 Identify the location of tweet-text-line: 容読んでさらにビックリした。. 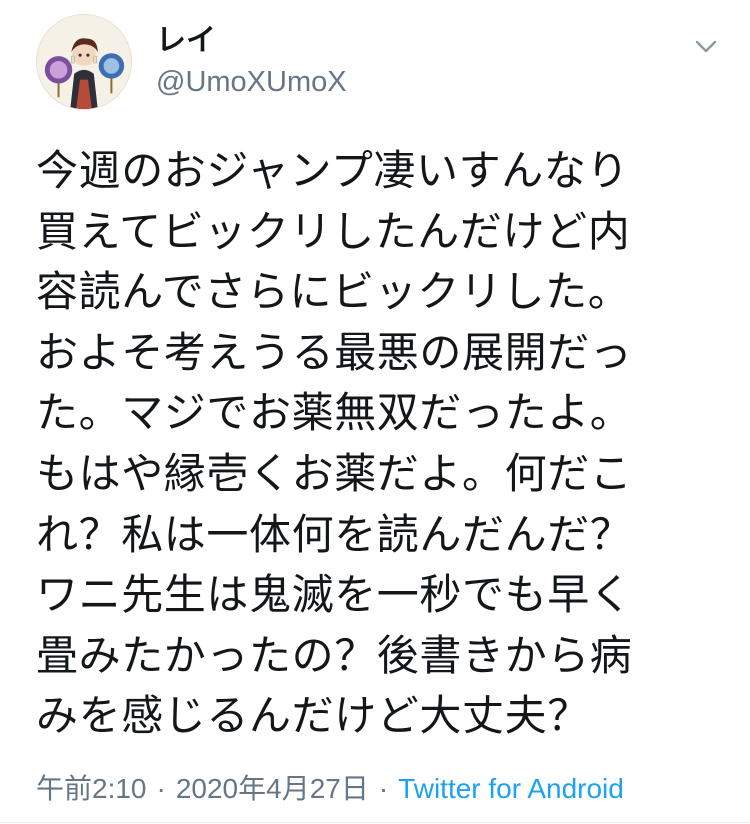
(333, 292).